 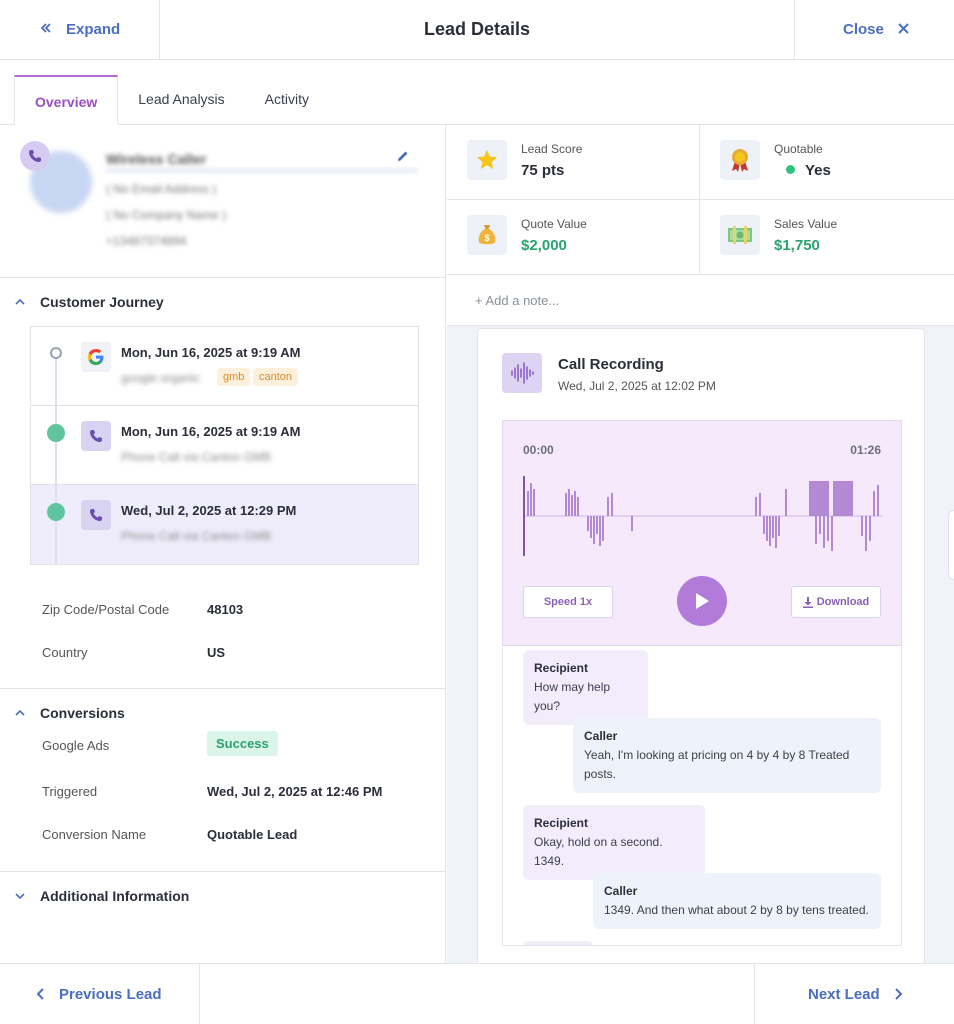 I want to click on side-scroll-handle, so click(x=951, y=545).